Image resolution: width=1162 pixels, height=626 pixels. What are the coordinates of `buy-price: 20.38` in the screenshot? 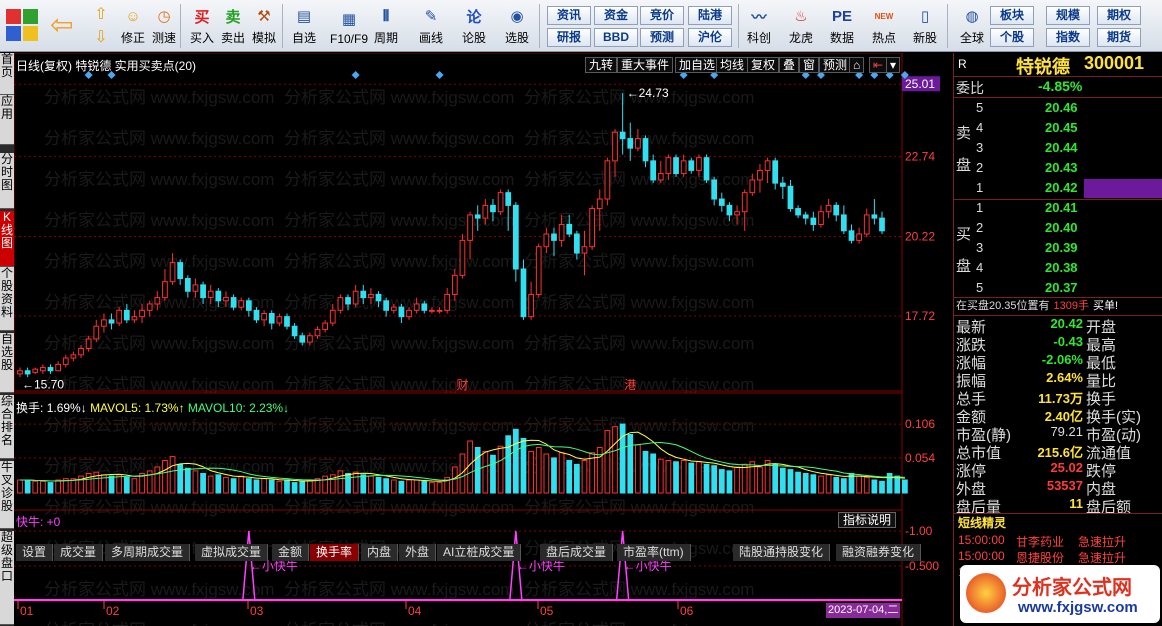 It's located at (1061, 267).